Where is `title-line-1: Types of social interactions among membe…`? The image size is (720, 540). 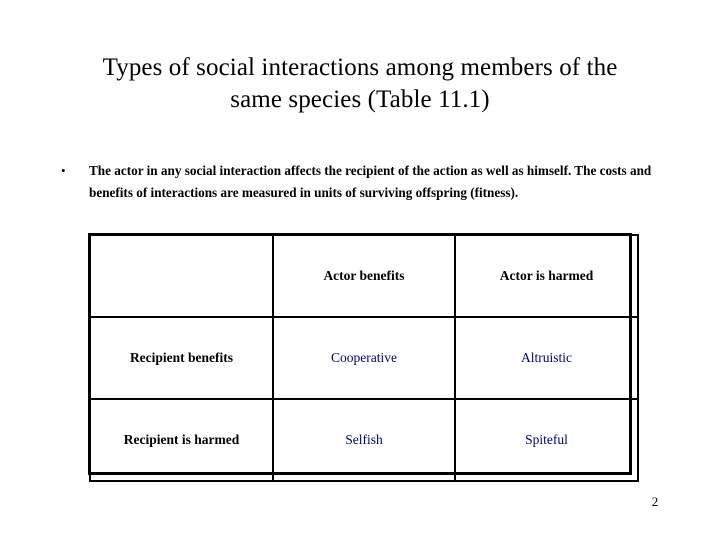
title-line-1: Types of social interactions among membe… is located at coordinates (360, 67).